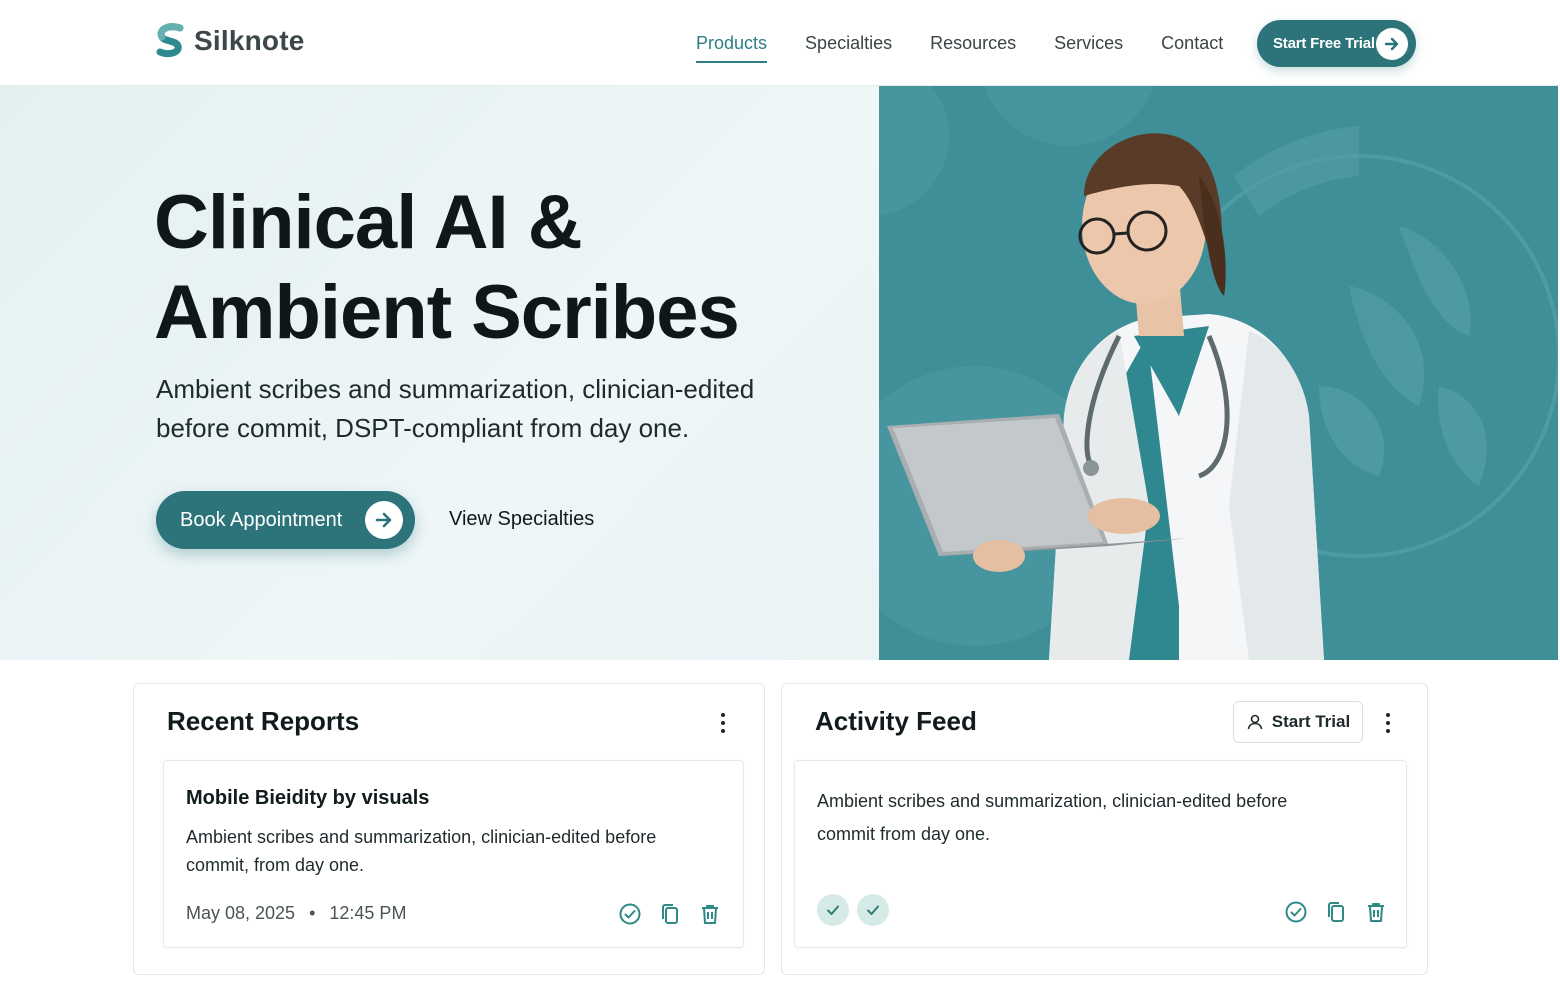 The width and height of the screenshot is (1560, 1008). I want to click on book-appointment-button: Book Appointment, so click(285, 520).